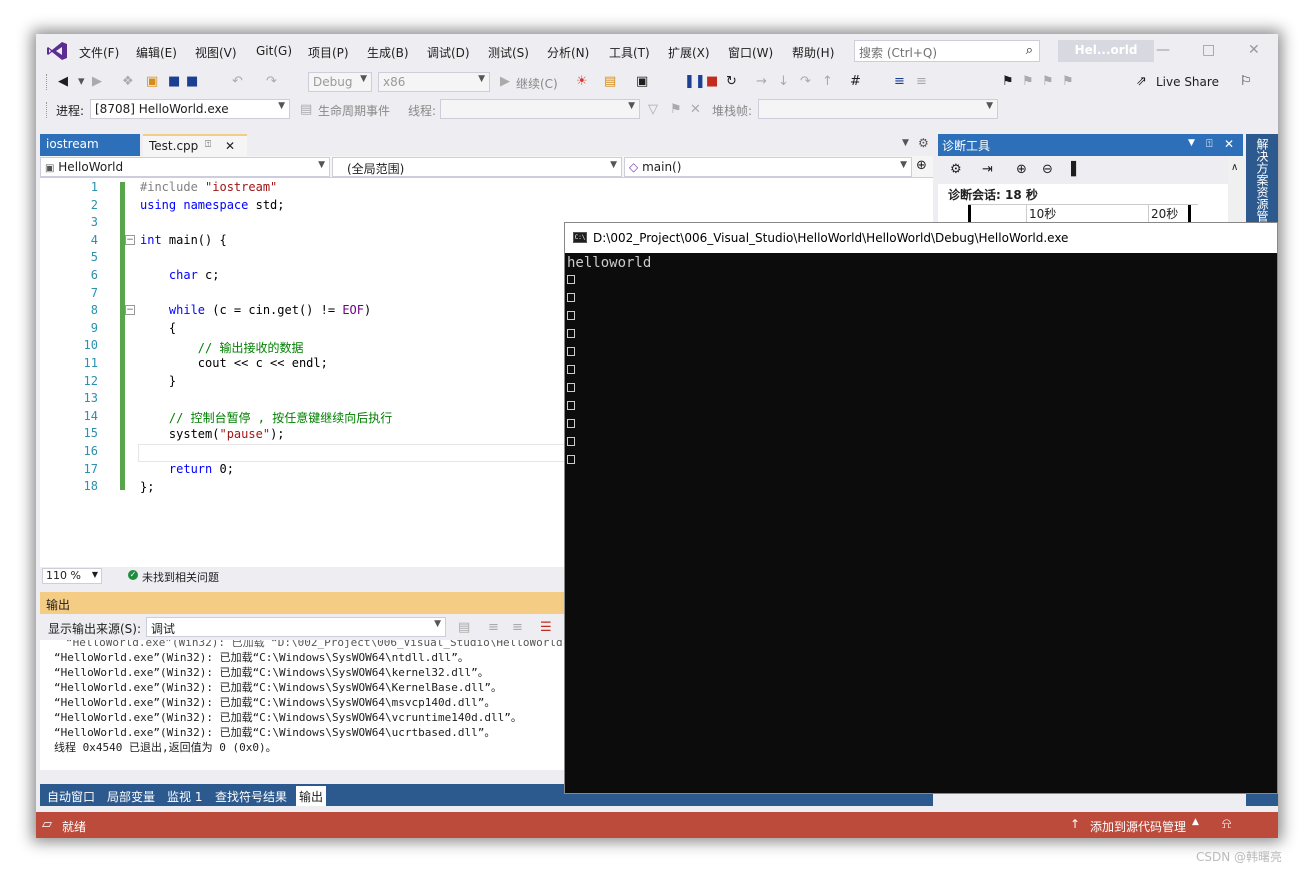 The width and height of the screenshot is (1312, 872). I want to click on minimize-icon: —, so click(1163, 50).